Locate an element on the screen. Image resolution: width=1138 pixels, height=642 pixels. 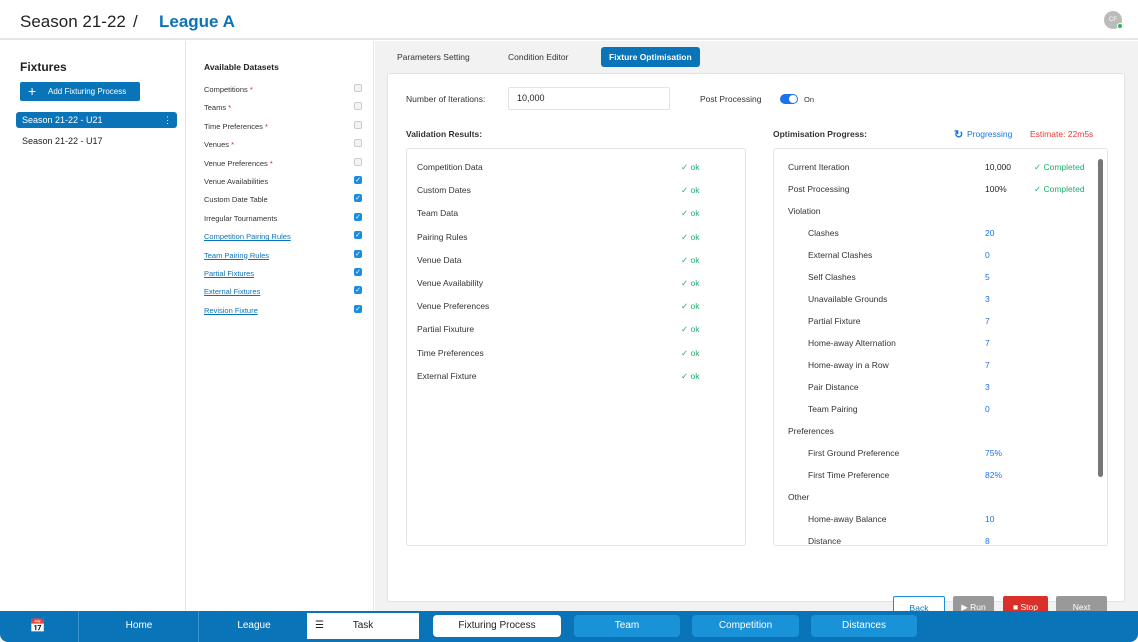
dataset-item: Time Preferences * is located at coordinates (284, 125).